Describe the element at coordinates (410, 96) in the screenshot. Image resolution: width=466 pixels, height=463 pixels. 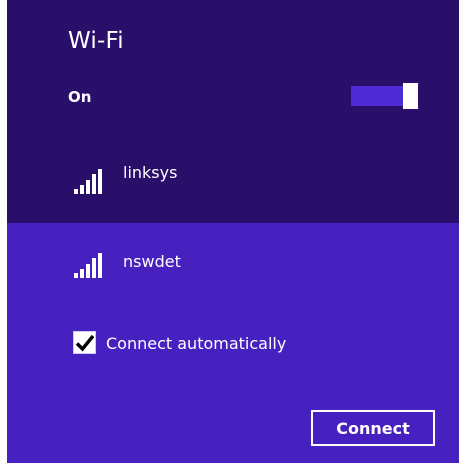
I see `toggle-thumb` at that location.